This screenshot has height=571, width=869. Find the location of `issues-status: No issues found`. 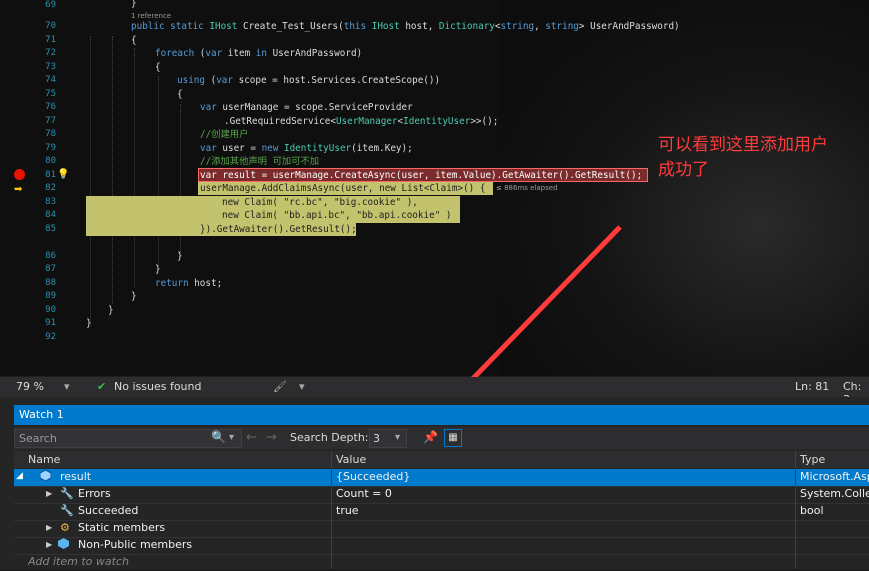

issues-status: No issues found is located at coordinates (157, 386).